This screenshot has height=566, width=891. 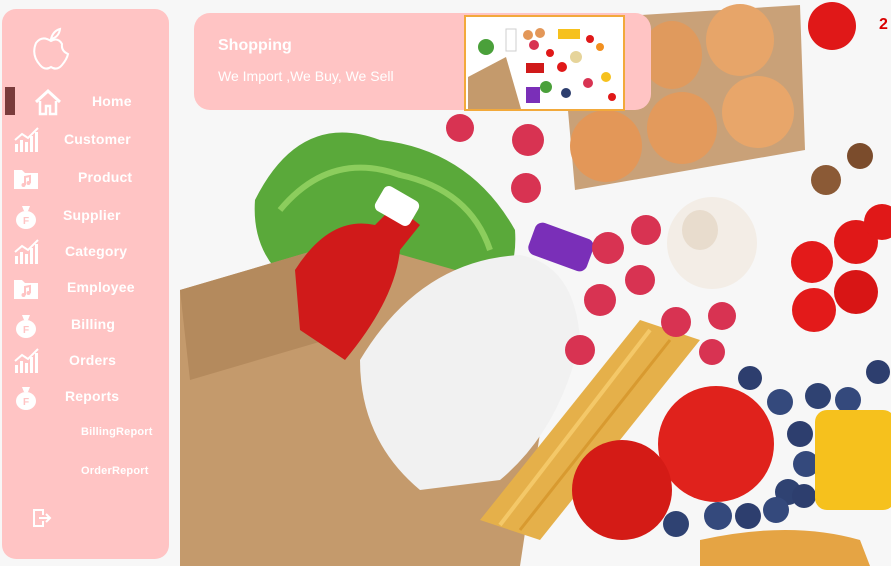 I want to click on nav-label-home: Home, so click(x=112, y=101).